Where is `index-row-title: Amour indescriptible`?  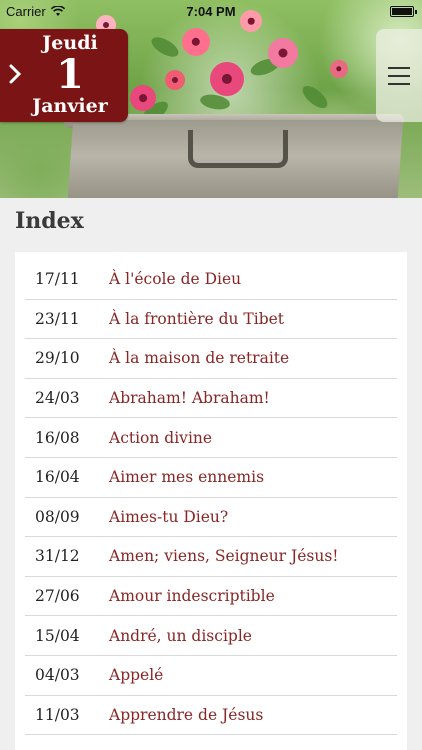 index-row-title: Amour indescriptible is located at coordinates (192, 596).